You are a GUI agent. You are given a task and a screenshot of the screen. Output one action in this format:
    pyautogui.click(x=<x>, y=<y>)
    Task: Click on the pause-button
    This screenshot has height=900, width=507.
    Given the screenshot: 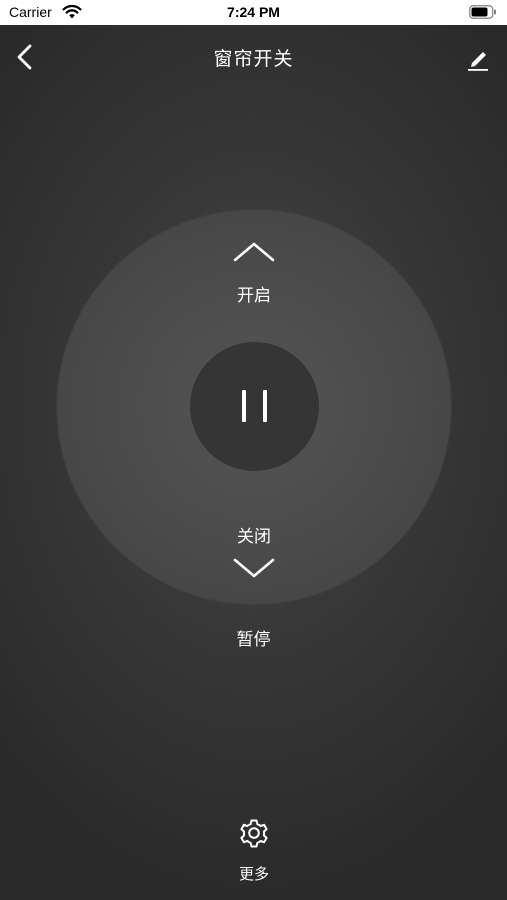 What is the action you would take?
    pyautogui.click(x=254, y=406)
    